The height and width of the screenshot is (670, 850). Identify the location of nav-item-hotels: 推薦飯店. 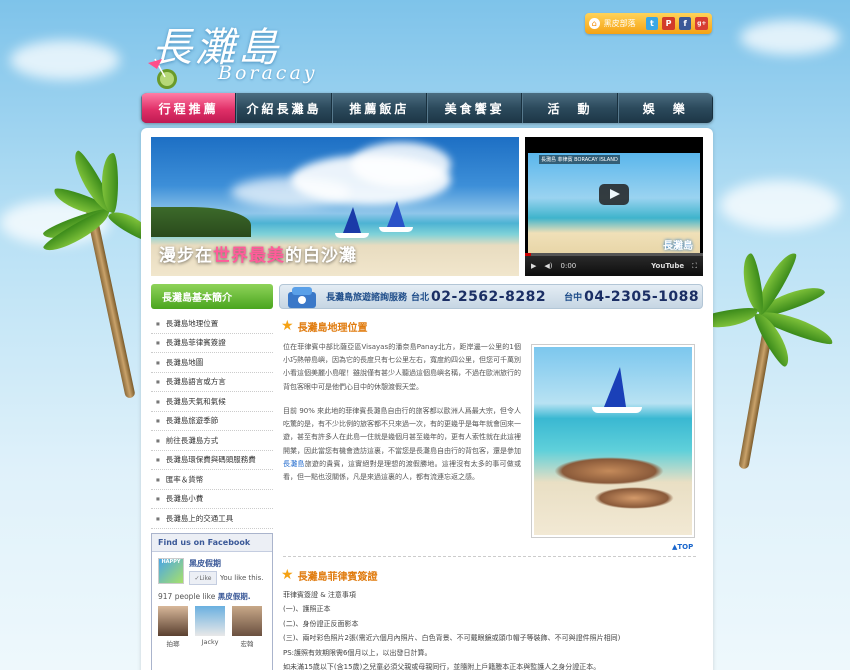
(379, 108).